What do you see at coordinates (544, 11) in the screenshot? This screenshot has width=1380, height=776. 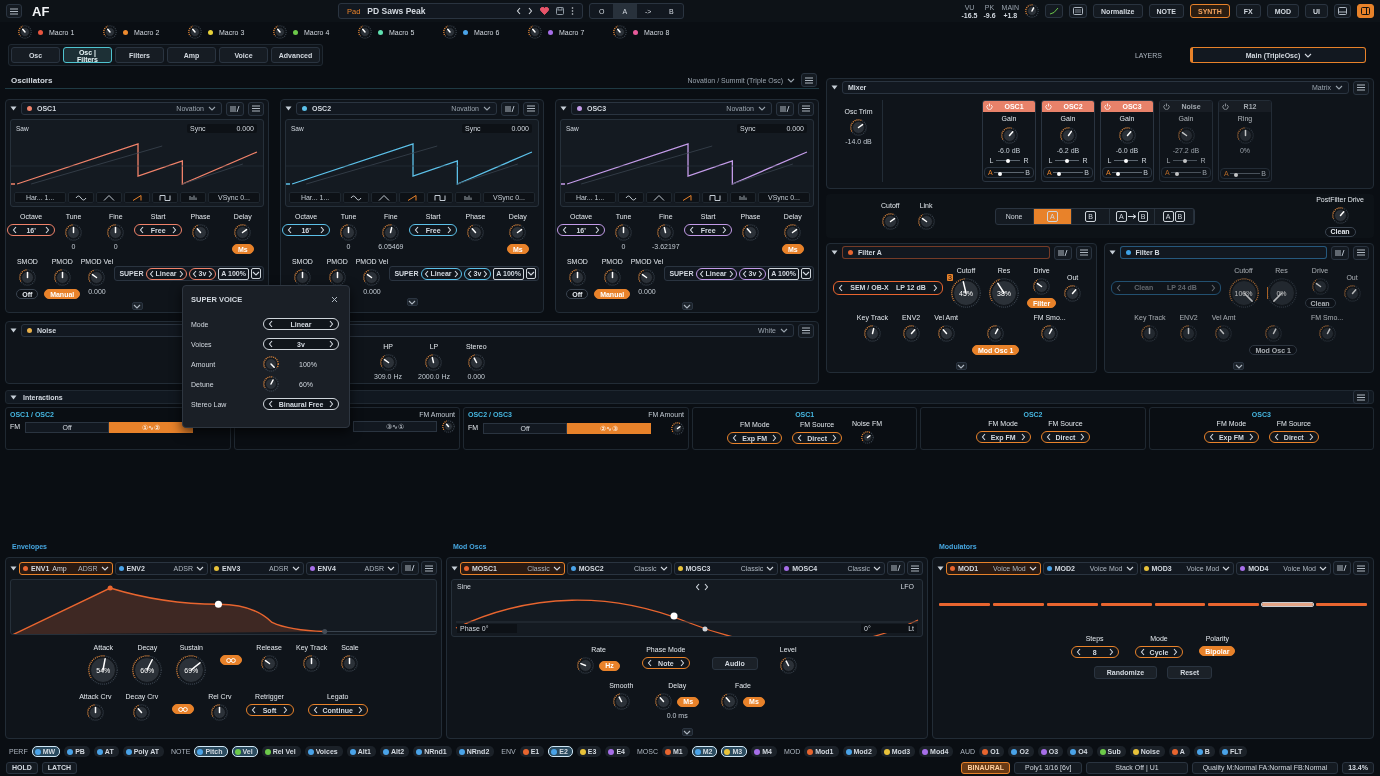 I see `heart-icon` at bounding box center [544, 11].